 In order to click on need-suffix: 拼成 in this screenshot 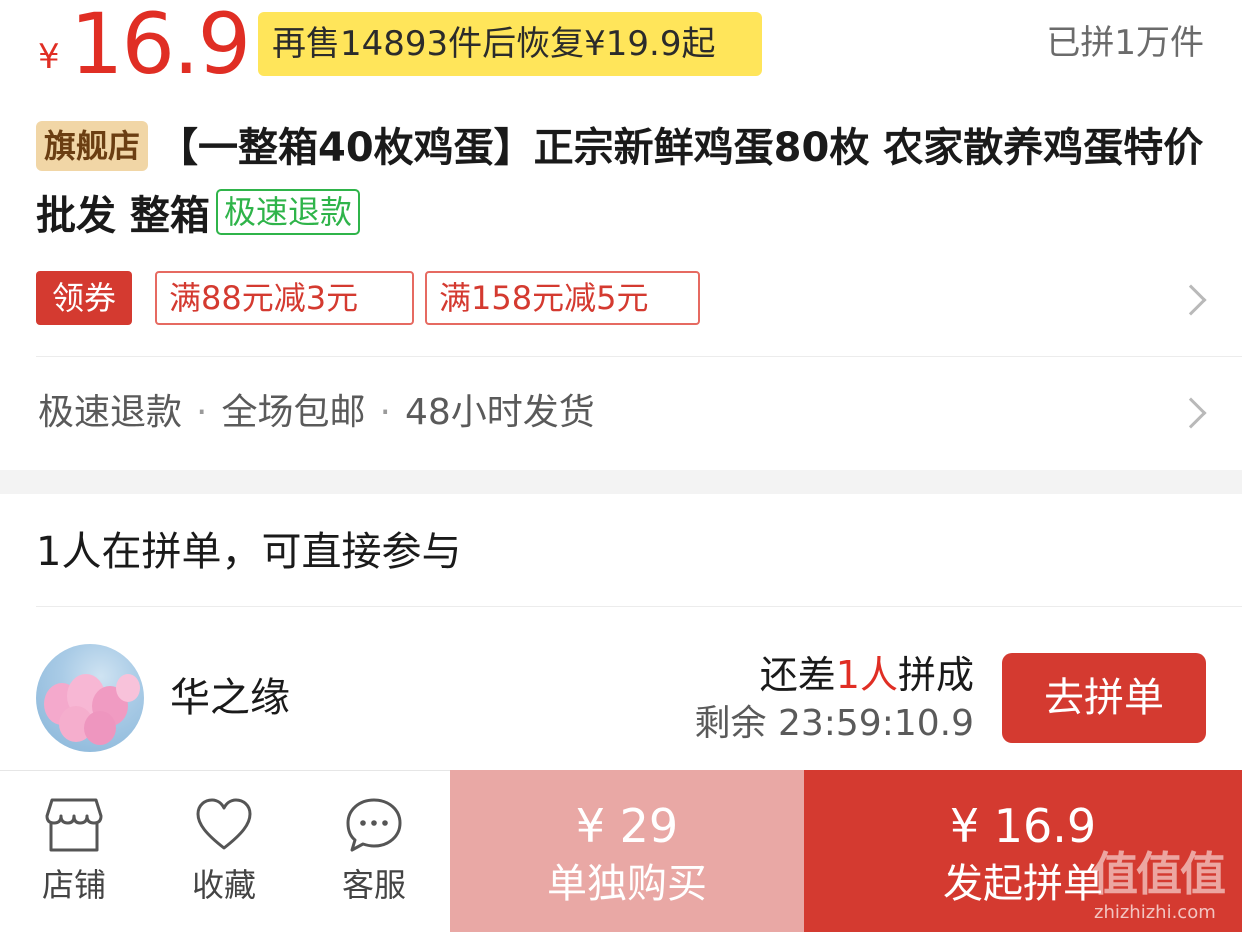, I will do `click(935, 675)`.